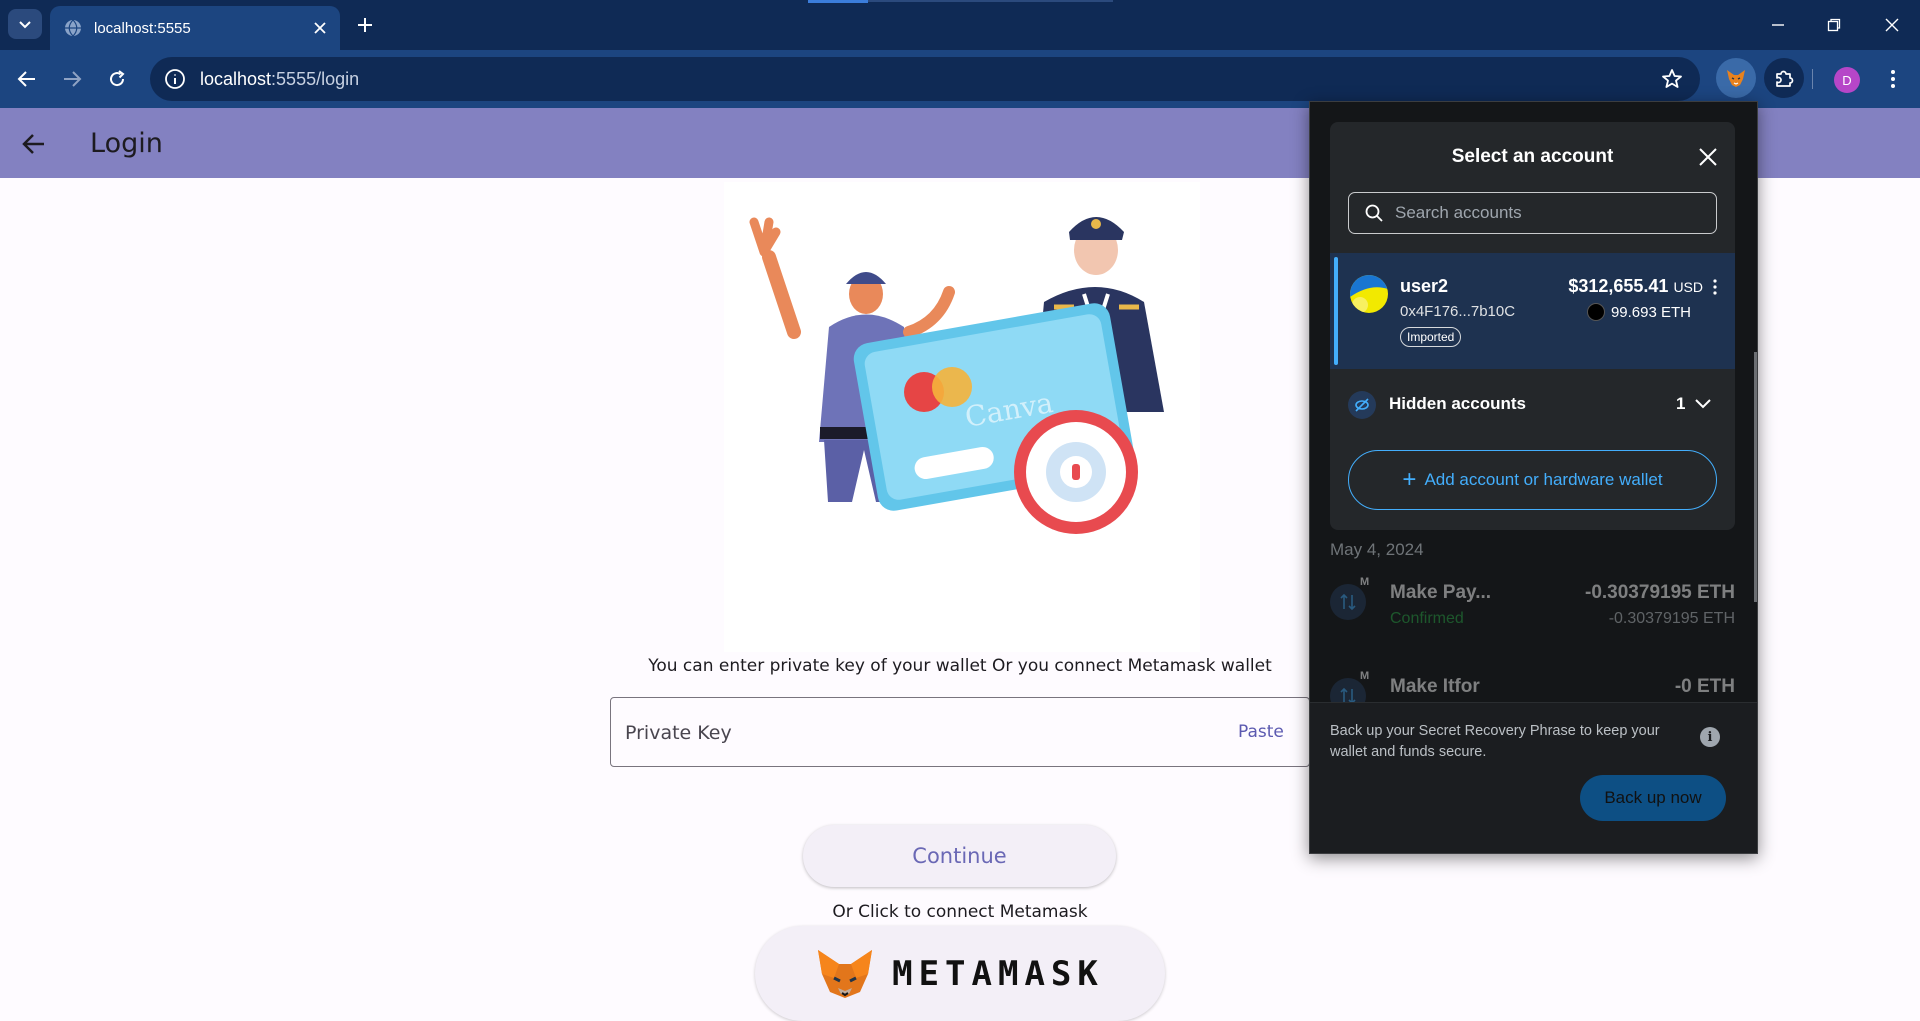 The width and height of the screenshot is (1920, 1021). I want to click on browser-tab-active: localhost:5555, so click(195, 28).